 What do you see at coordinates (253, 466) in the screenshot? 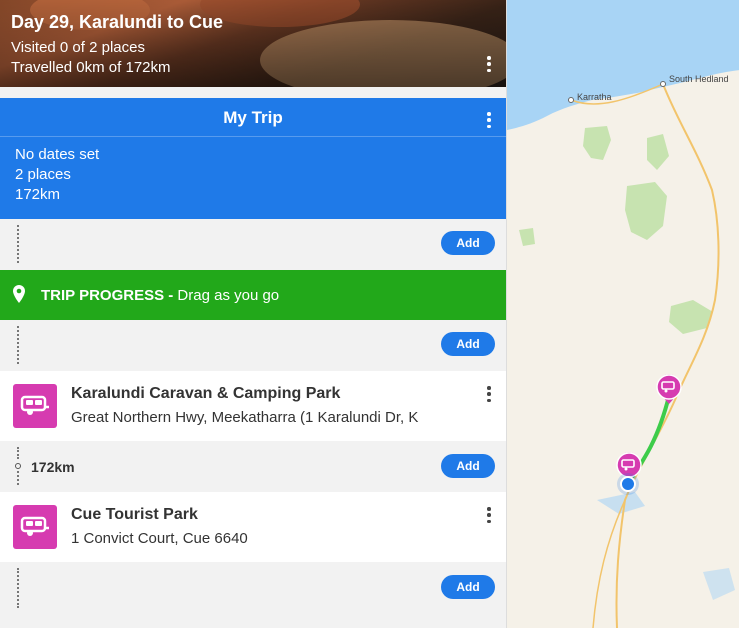
I see `leg-row: 172km Add` at bounding box center [253, 466].